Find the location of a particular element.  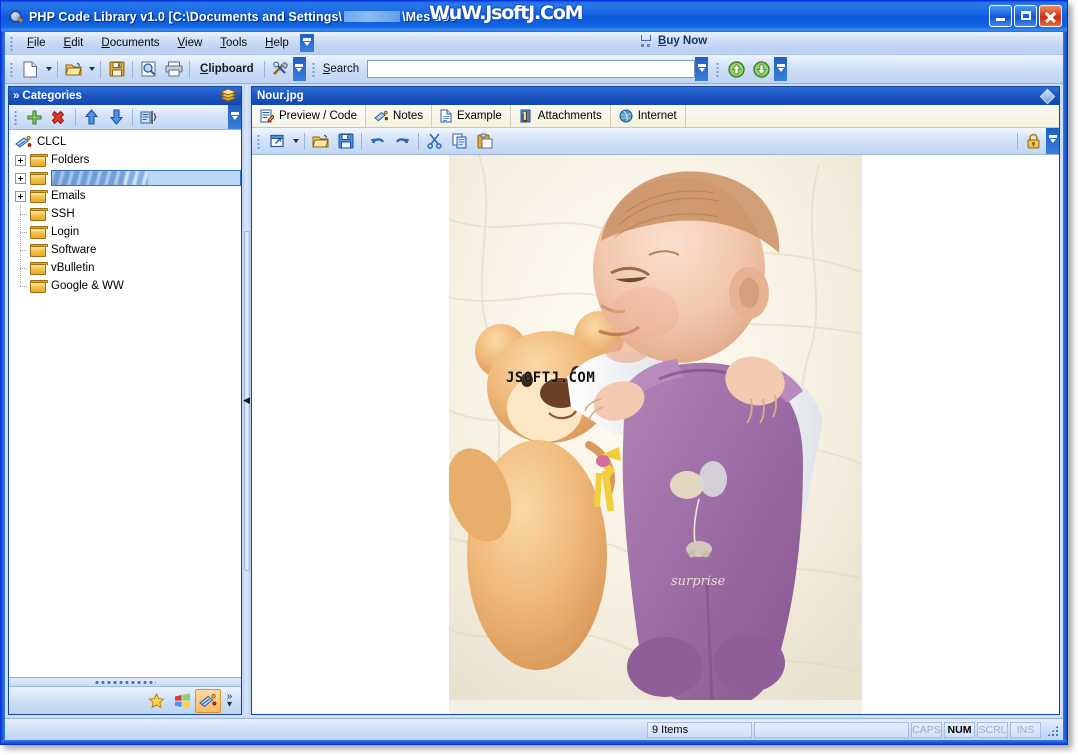

redo-button is located at coordinates (402, 141).